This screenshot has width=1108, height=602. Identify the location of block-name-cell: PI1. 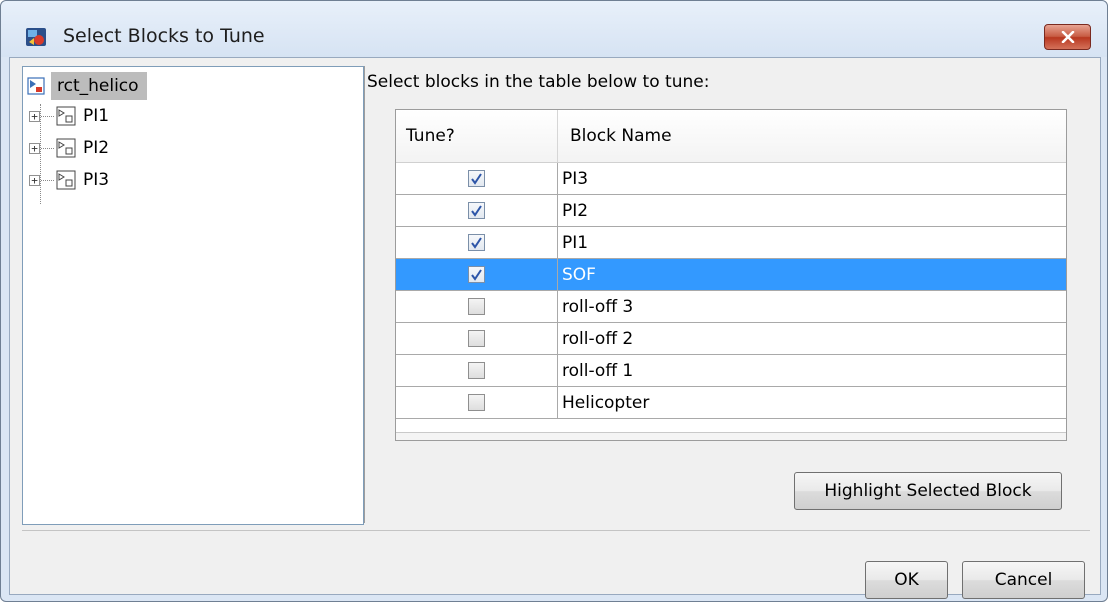
(575, 242).